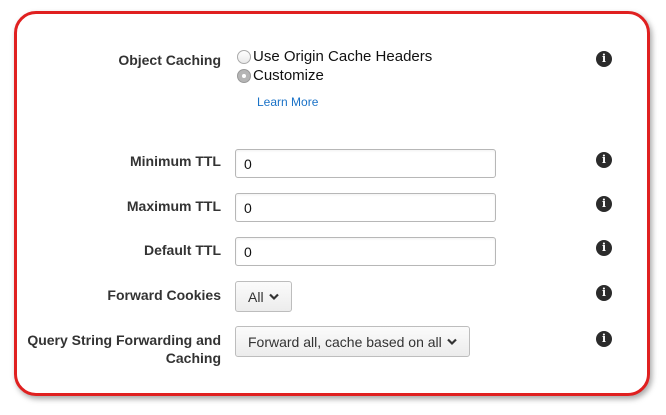 The width and height of the screenshot is (666, 415). Describe the element at coordinates (256, 296) in the screenshot. I see `dropdown-value: All` at that location.